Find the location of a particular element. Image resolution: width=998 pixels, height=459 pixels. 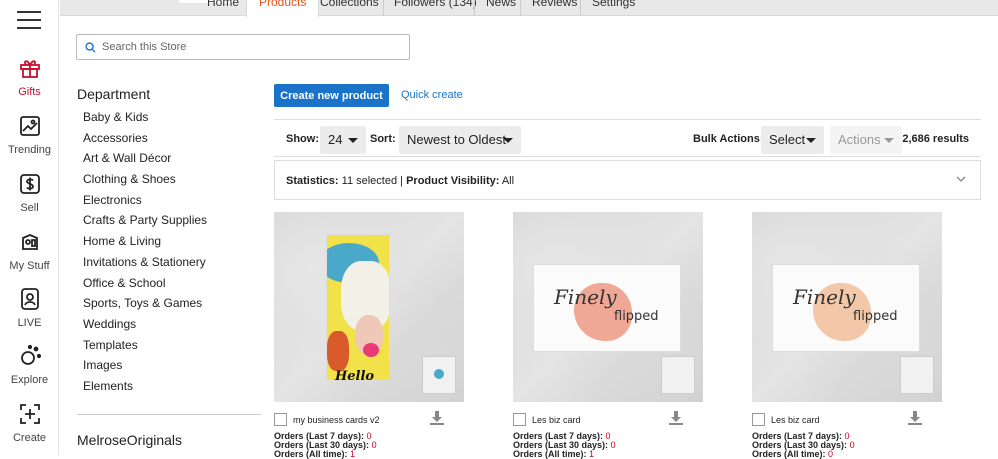

department-item: Templates is located at coordinates (145, 348).